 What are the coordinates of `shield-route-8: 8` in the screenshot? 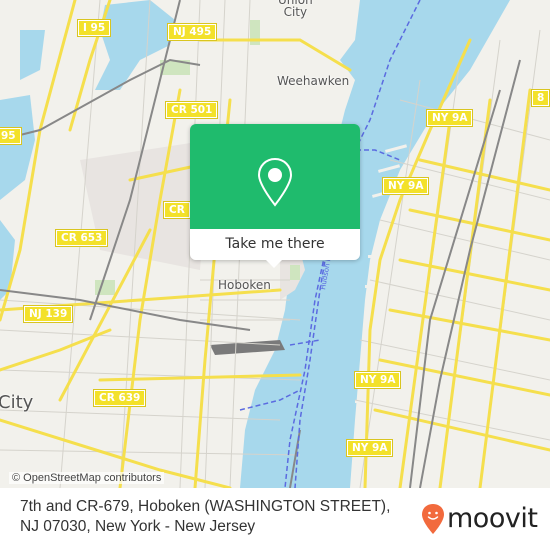 It's located at (540, 98).